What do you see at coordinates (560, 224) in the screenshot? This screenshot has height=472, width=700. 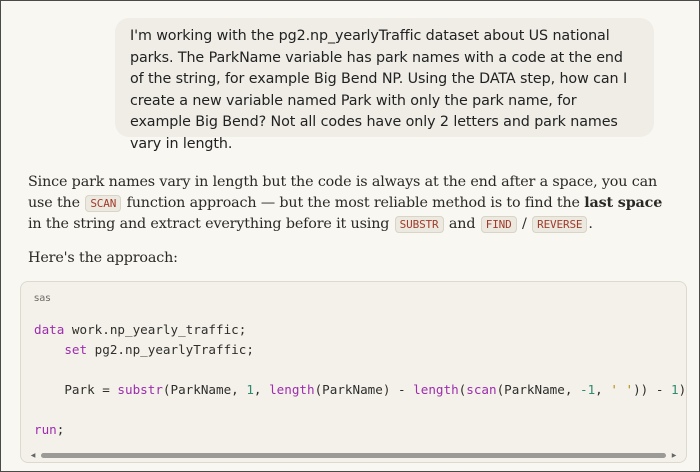 I see `inline-code-reverse: REVERSE` at bounding box center [560, 224].